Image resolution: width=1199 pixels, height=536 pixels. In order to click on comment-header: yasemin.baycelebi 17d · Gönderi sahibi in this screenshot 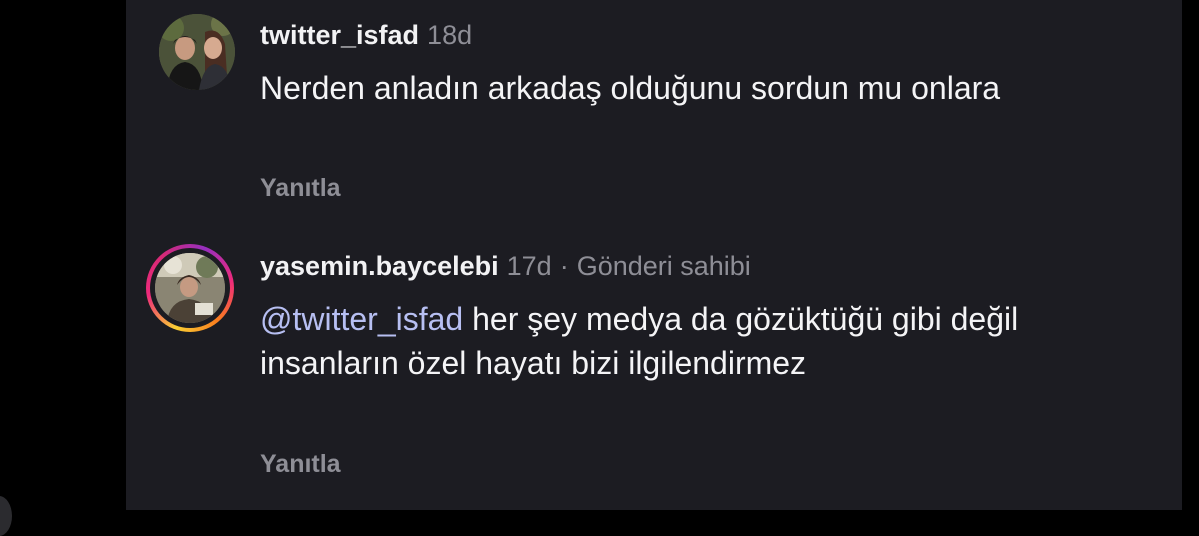, I will do `click(505, 266)`.